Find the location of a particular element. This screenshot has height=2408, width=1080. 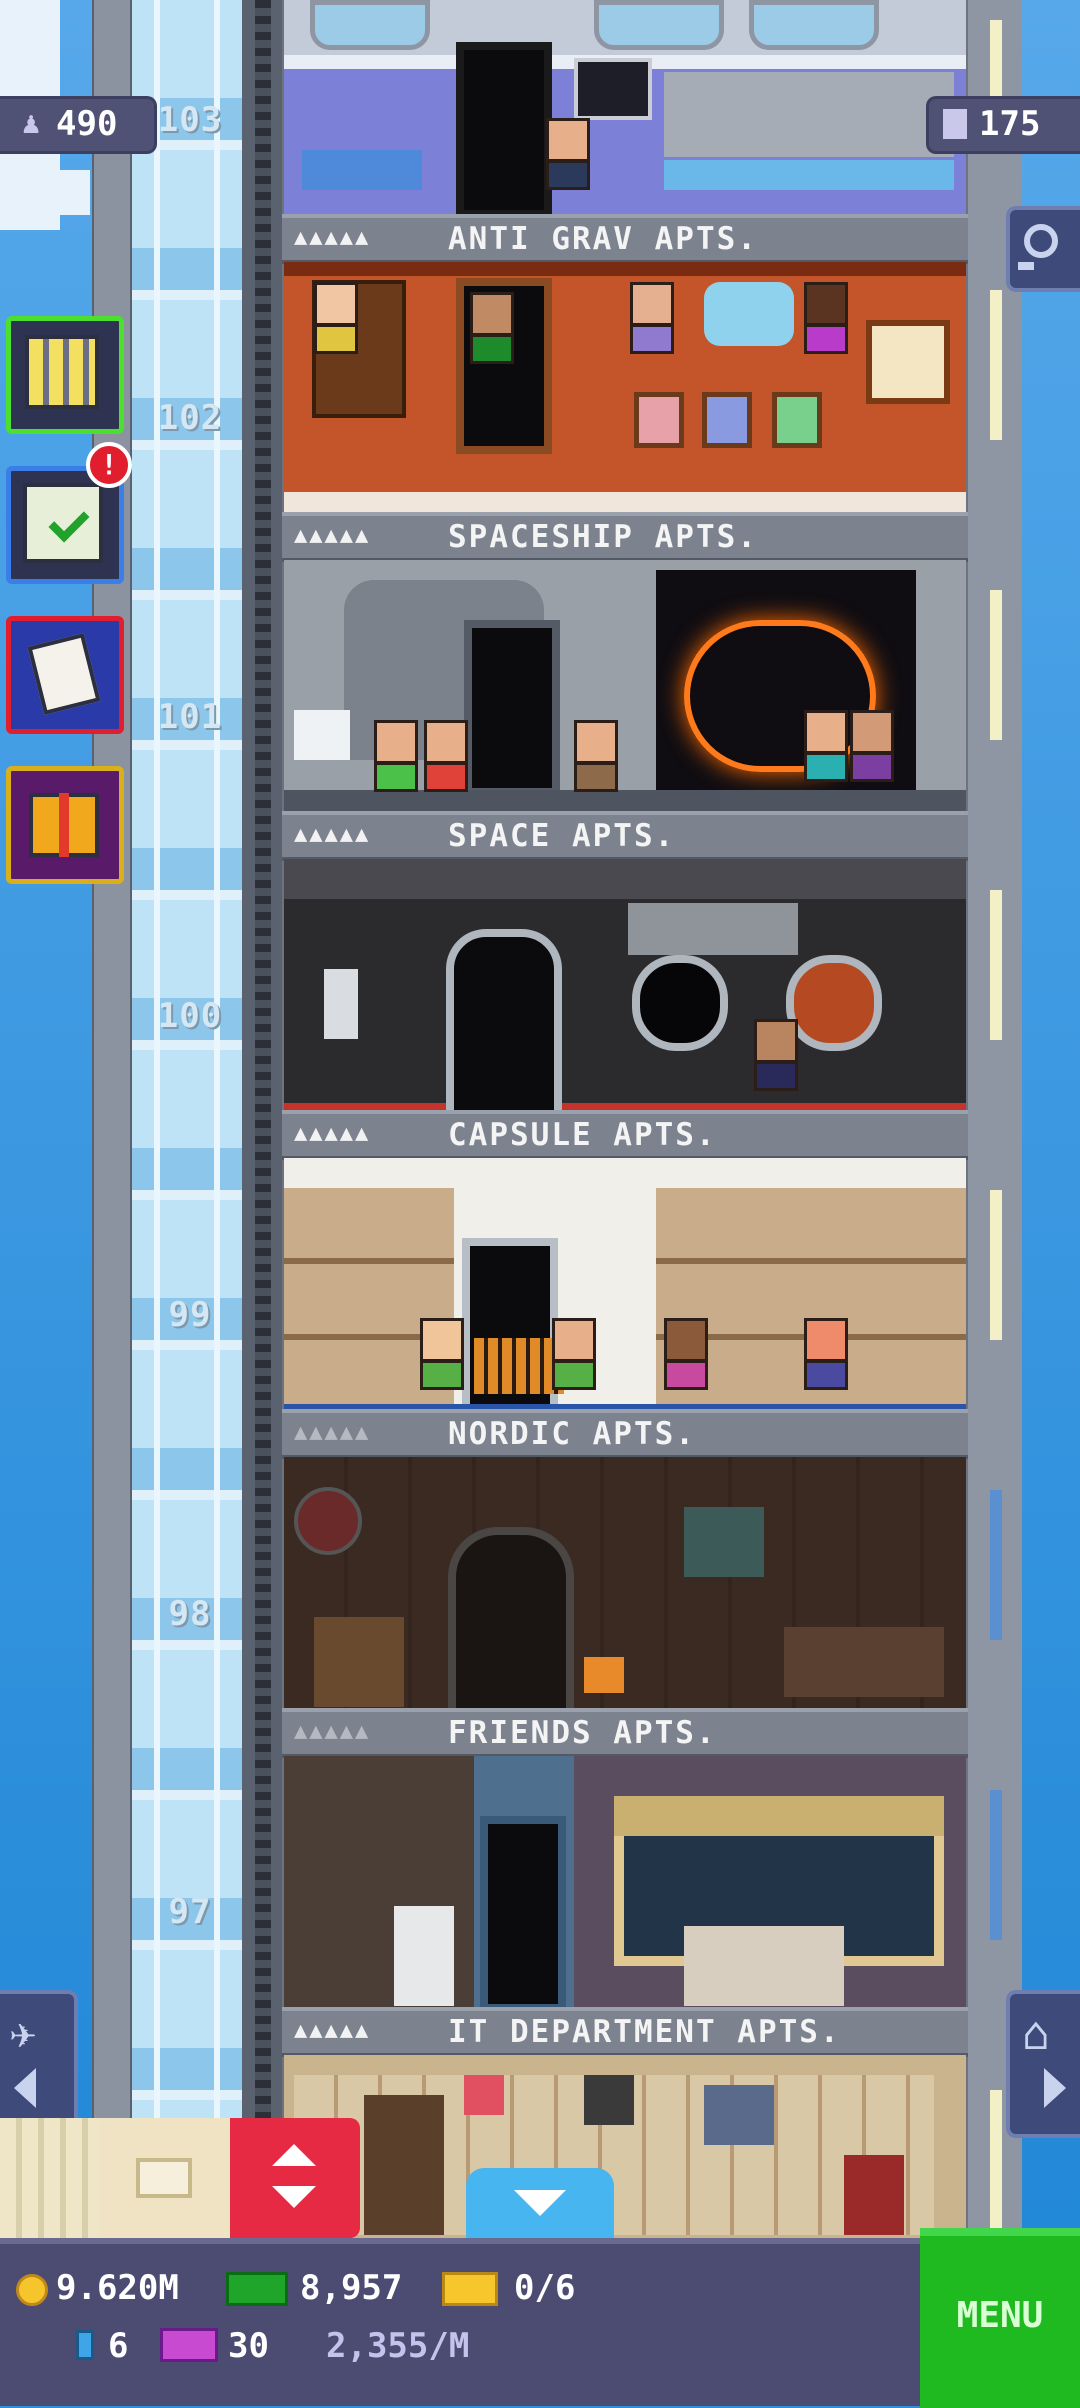

floor-counter: 175 is located at coordinates (1003, 125).